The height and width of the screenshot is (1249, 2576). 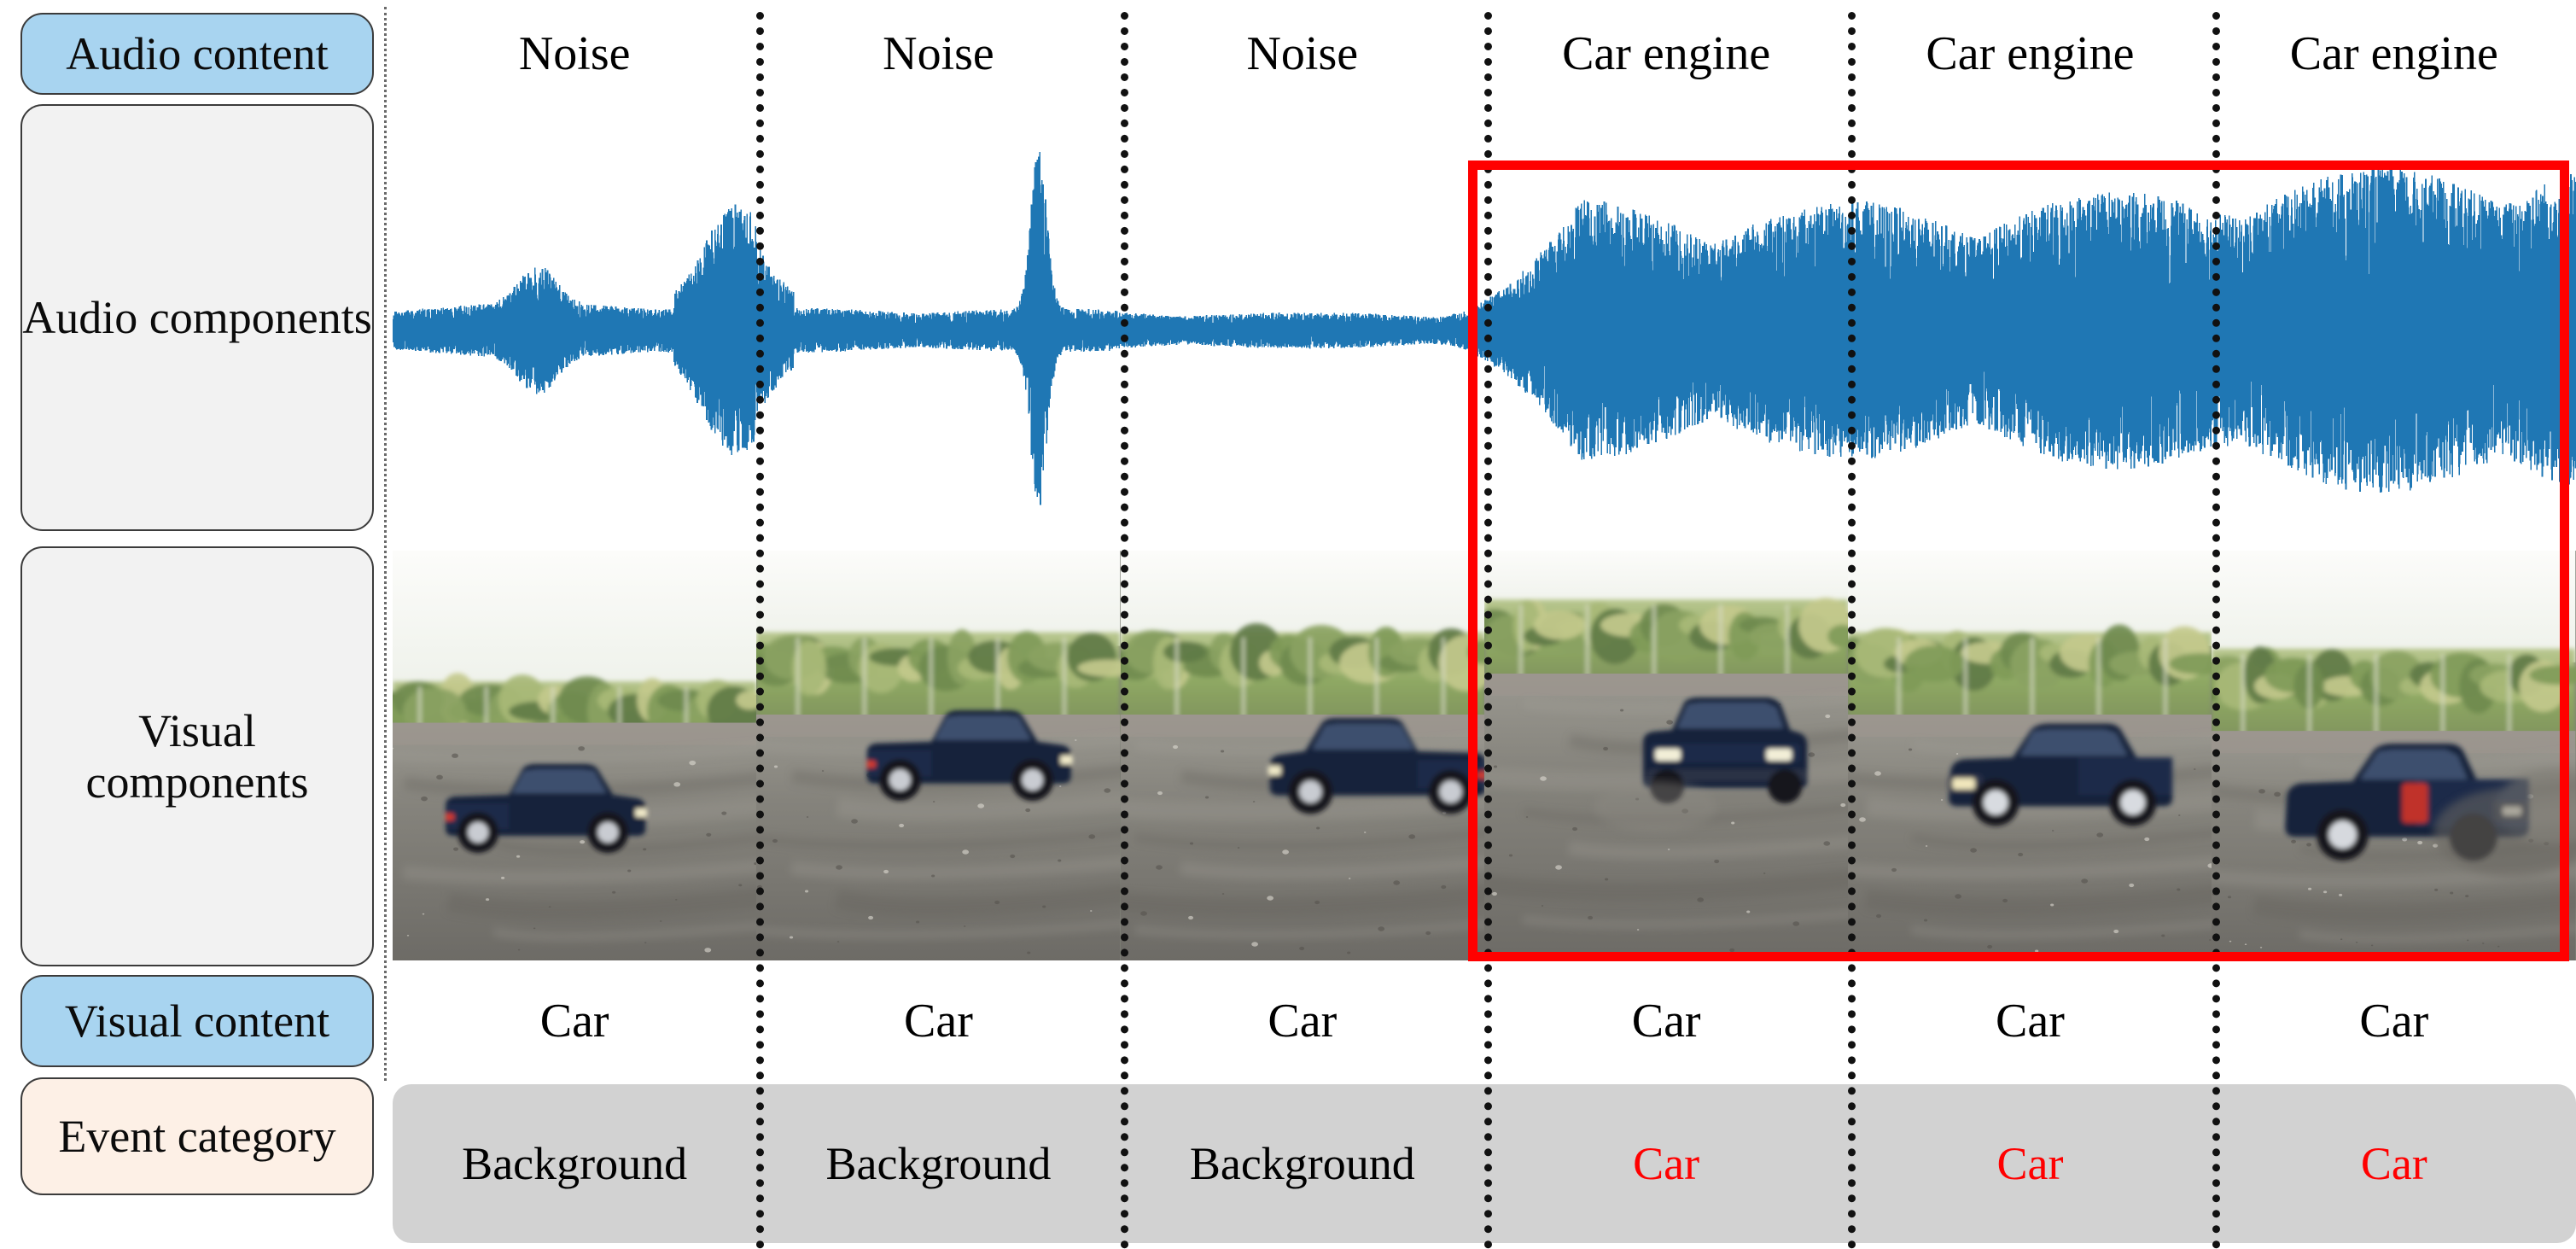 What do you see at coordinates (938, 53) in the screenshot?
I see `audio-content-label-2: Noise` at bounding box center [938, 53].